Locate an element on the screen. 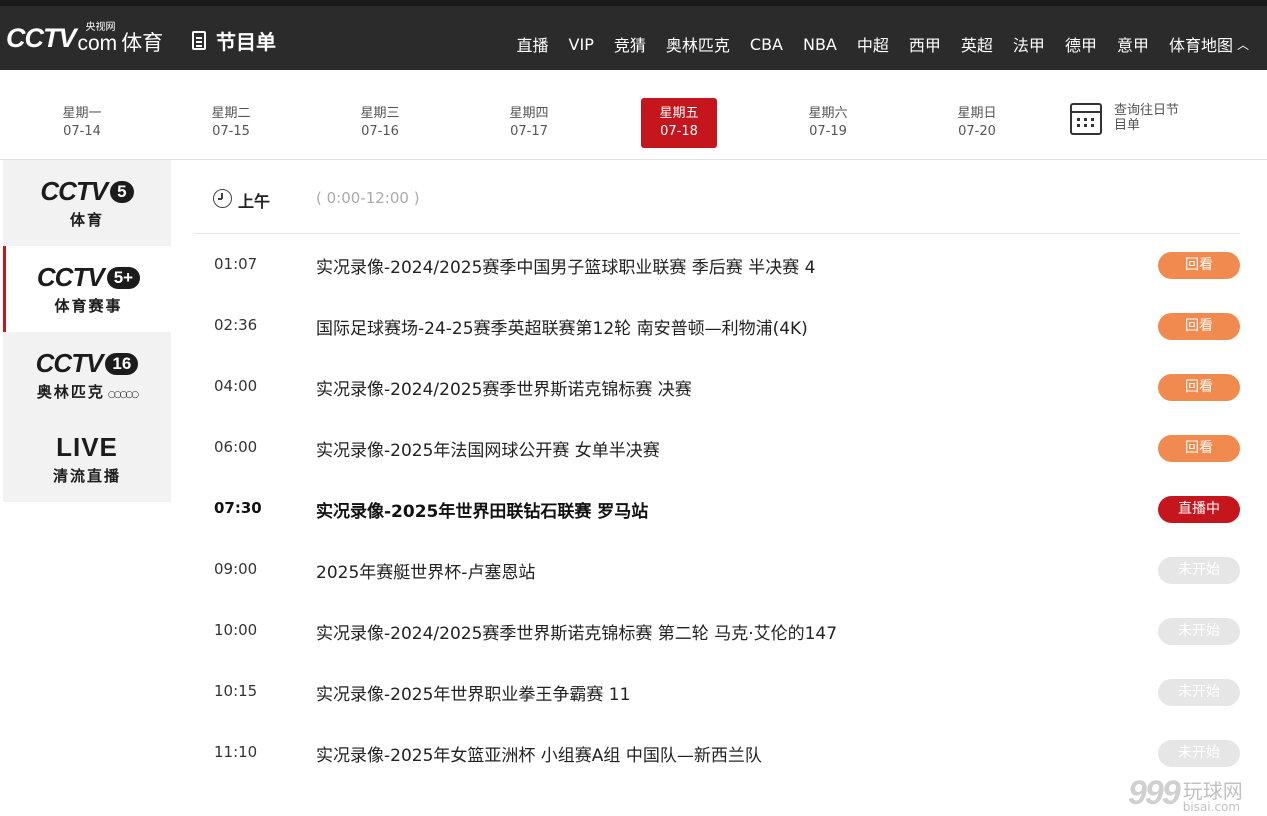 This screenshot has width=1267, height=816. program-title: 实况录像-2025年女篮亚洲杯 小组赛A组 中国队—新西兰队 is located at coordinates (539, 753).